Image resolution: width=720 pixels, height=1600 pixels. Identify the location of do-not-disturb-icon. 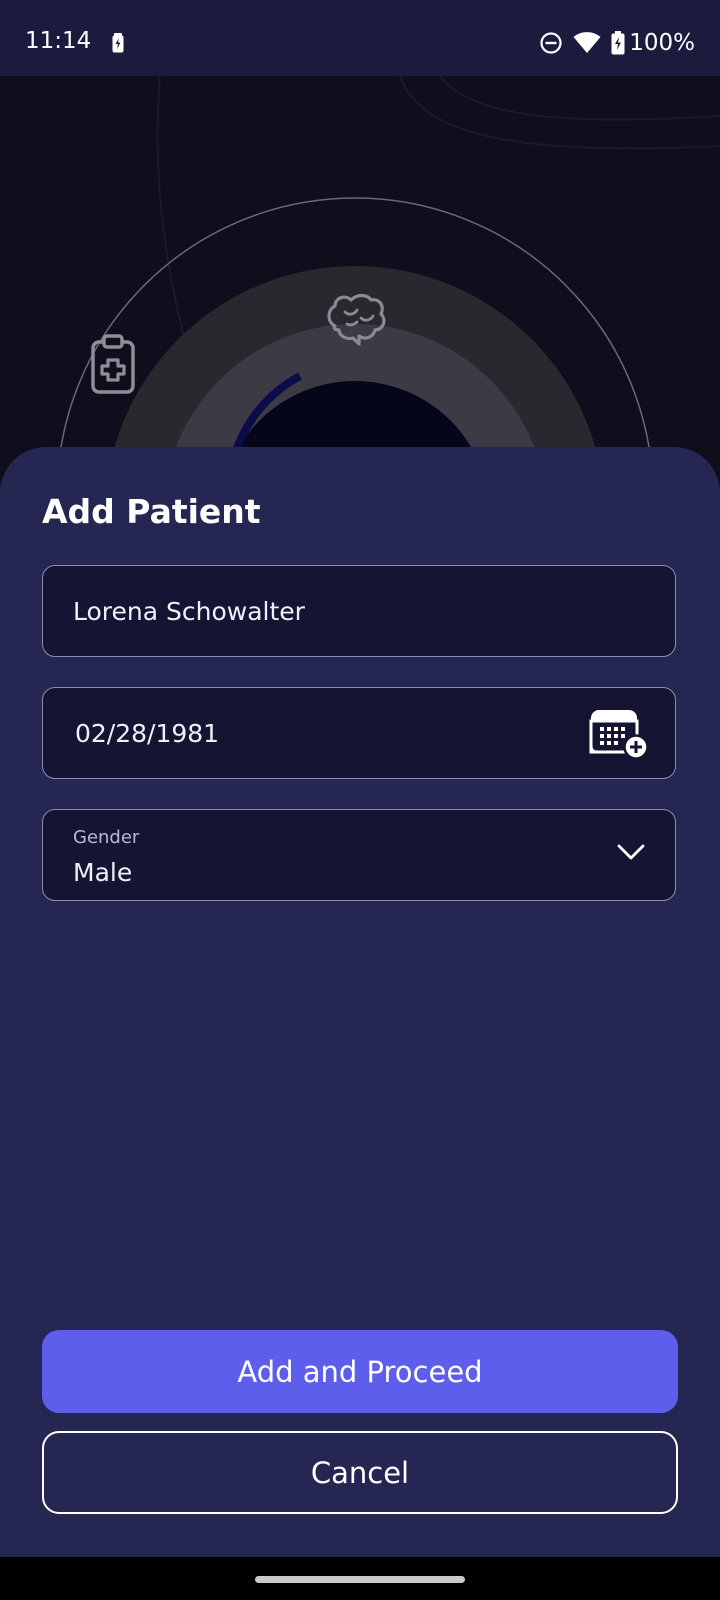
(551, 43).